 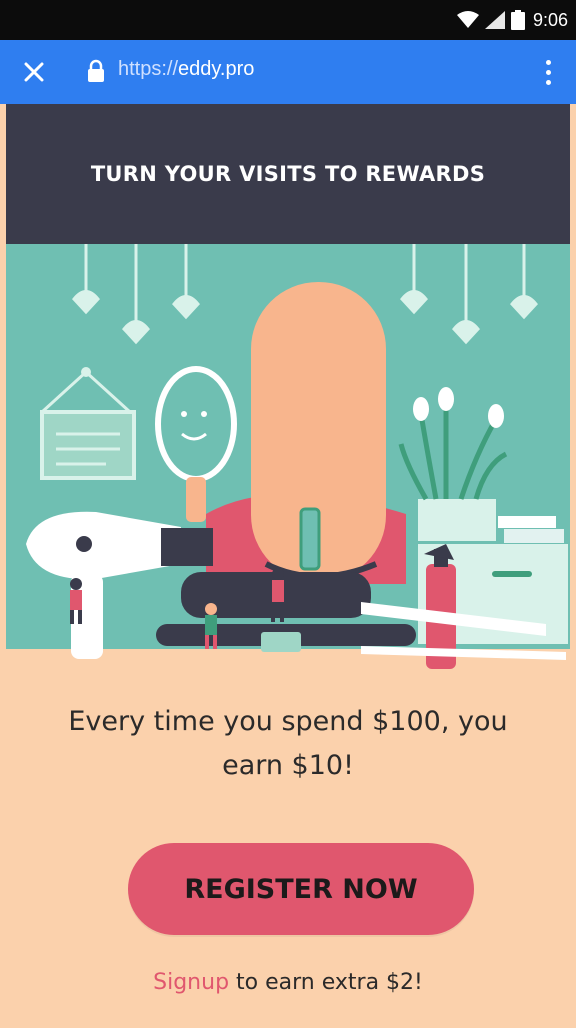 I want to click on signup-link: Signup, so click(x=191, y=982).